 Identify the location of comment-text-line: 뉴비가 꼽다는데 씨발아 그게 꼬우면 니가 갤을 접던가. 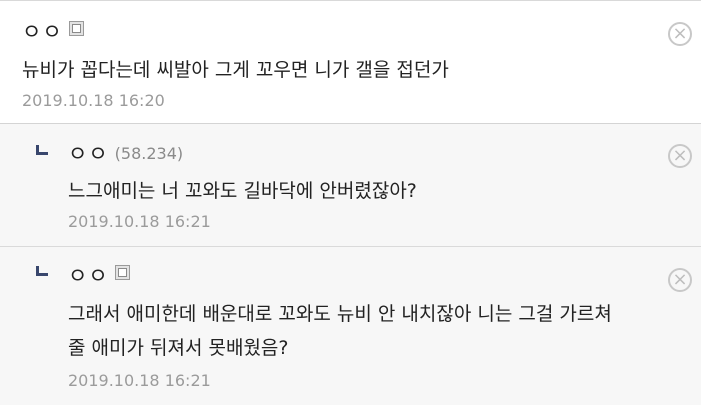
(235, 70).